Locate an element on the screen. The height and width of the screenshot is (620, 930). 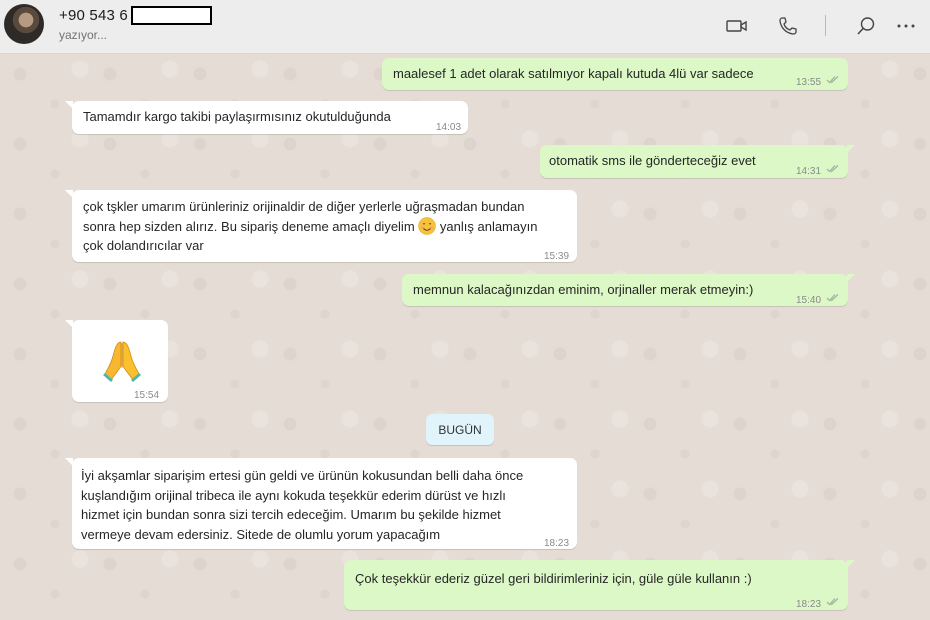
date-separator: BUGÜN is located at coordinates (460, 429).